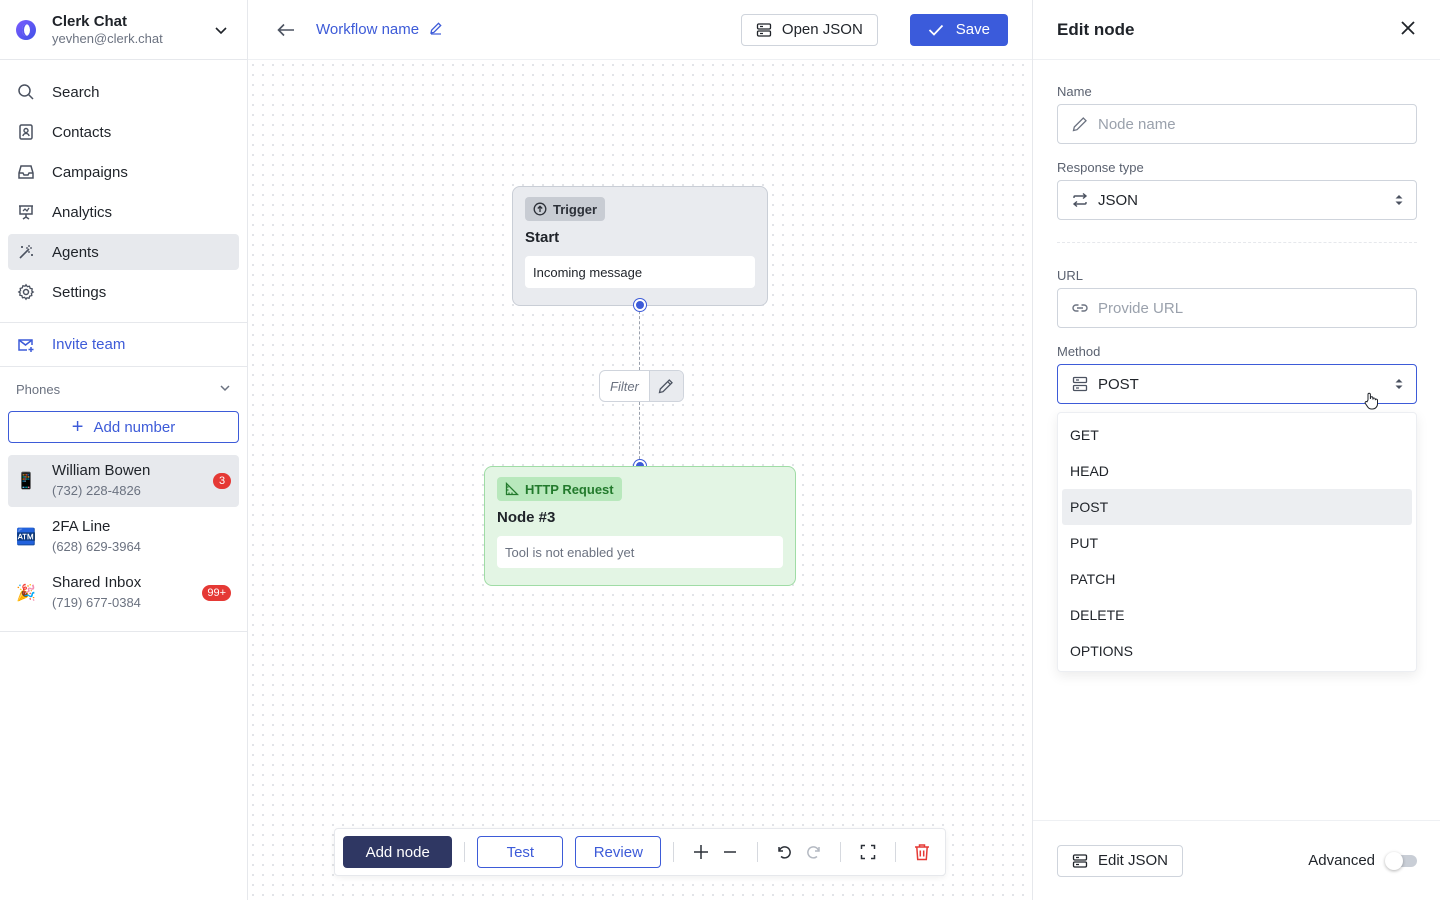 The width and height of the screenshot is (1440, 900). I want to click on swap-arrows-icon, so click(1080, 200).